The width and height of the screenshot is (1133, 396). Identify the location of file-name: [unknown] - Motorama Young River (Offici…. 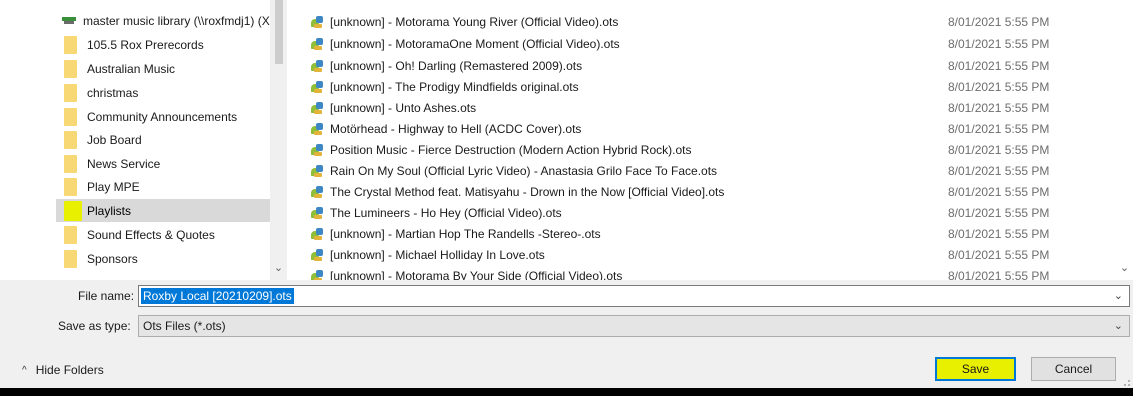
(474, 21).